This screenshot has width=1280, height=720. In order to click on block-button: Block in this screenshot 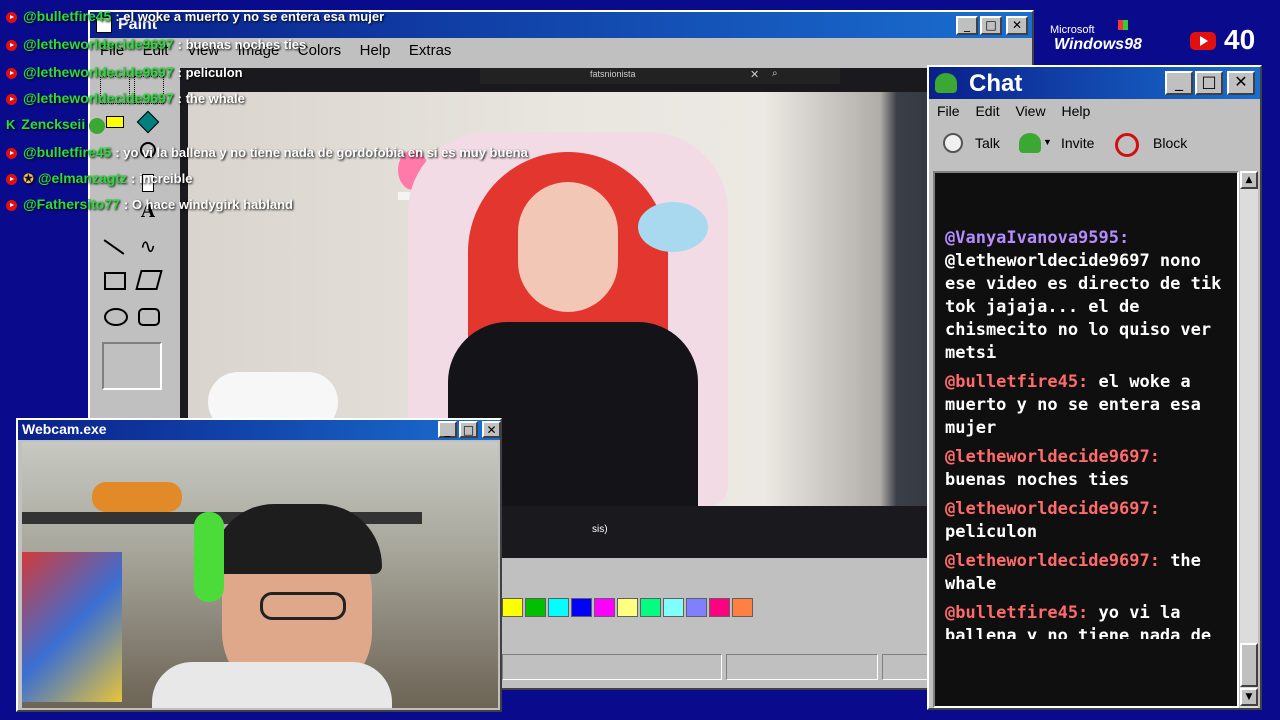, I will do `click(1153, 144)`.